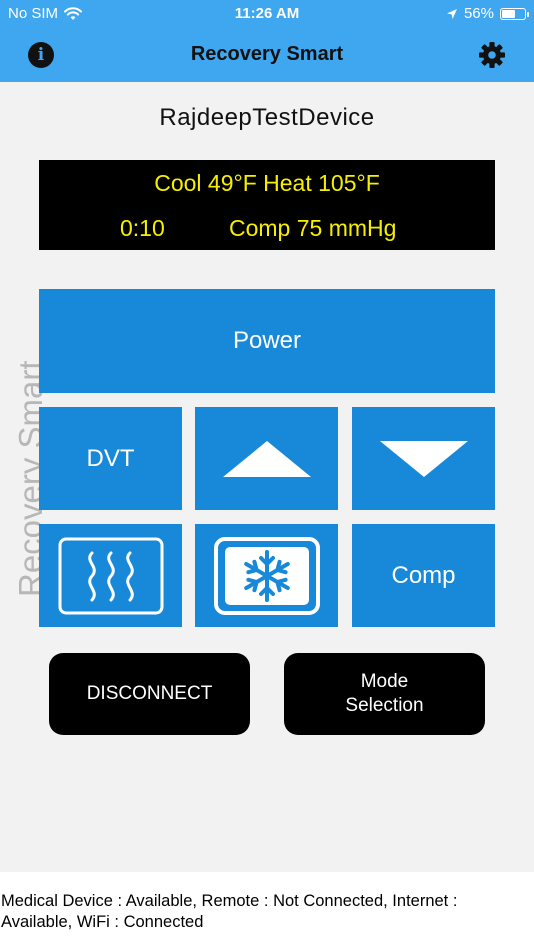  I want to click on temperature-readout: Cool 49°F Heat 105°F, so click(267, 183).